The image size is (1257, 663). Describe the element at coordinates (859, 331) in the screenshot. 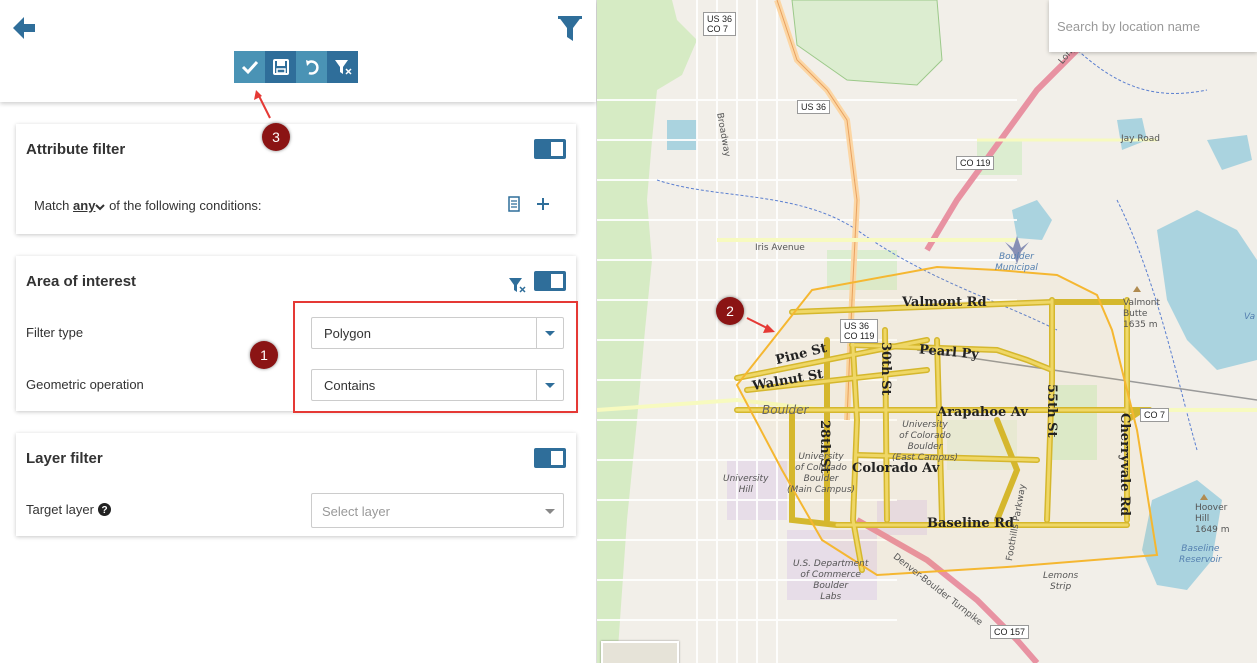

I see `shield-us36-co119: US 36 CO 119` at that location.